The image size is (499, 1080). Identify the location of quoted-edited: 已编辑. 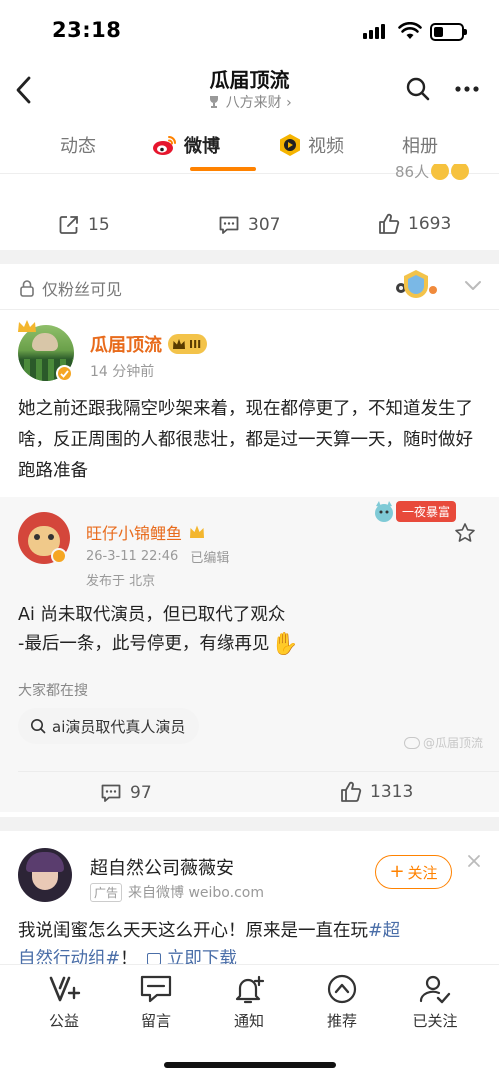
(210, 558).